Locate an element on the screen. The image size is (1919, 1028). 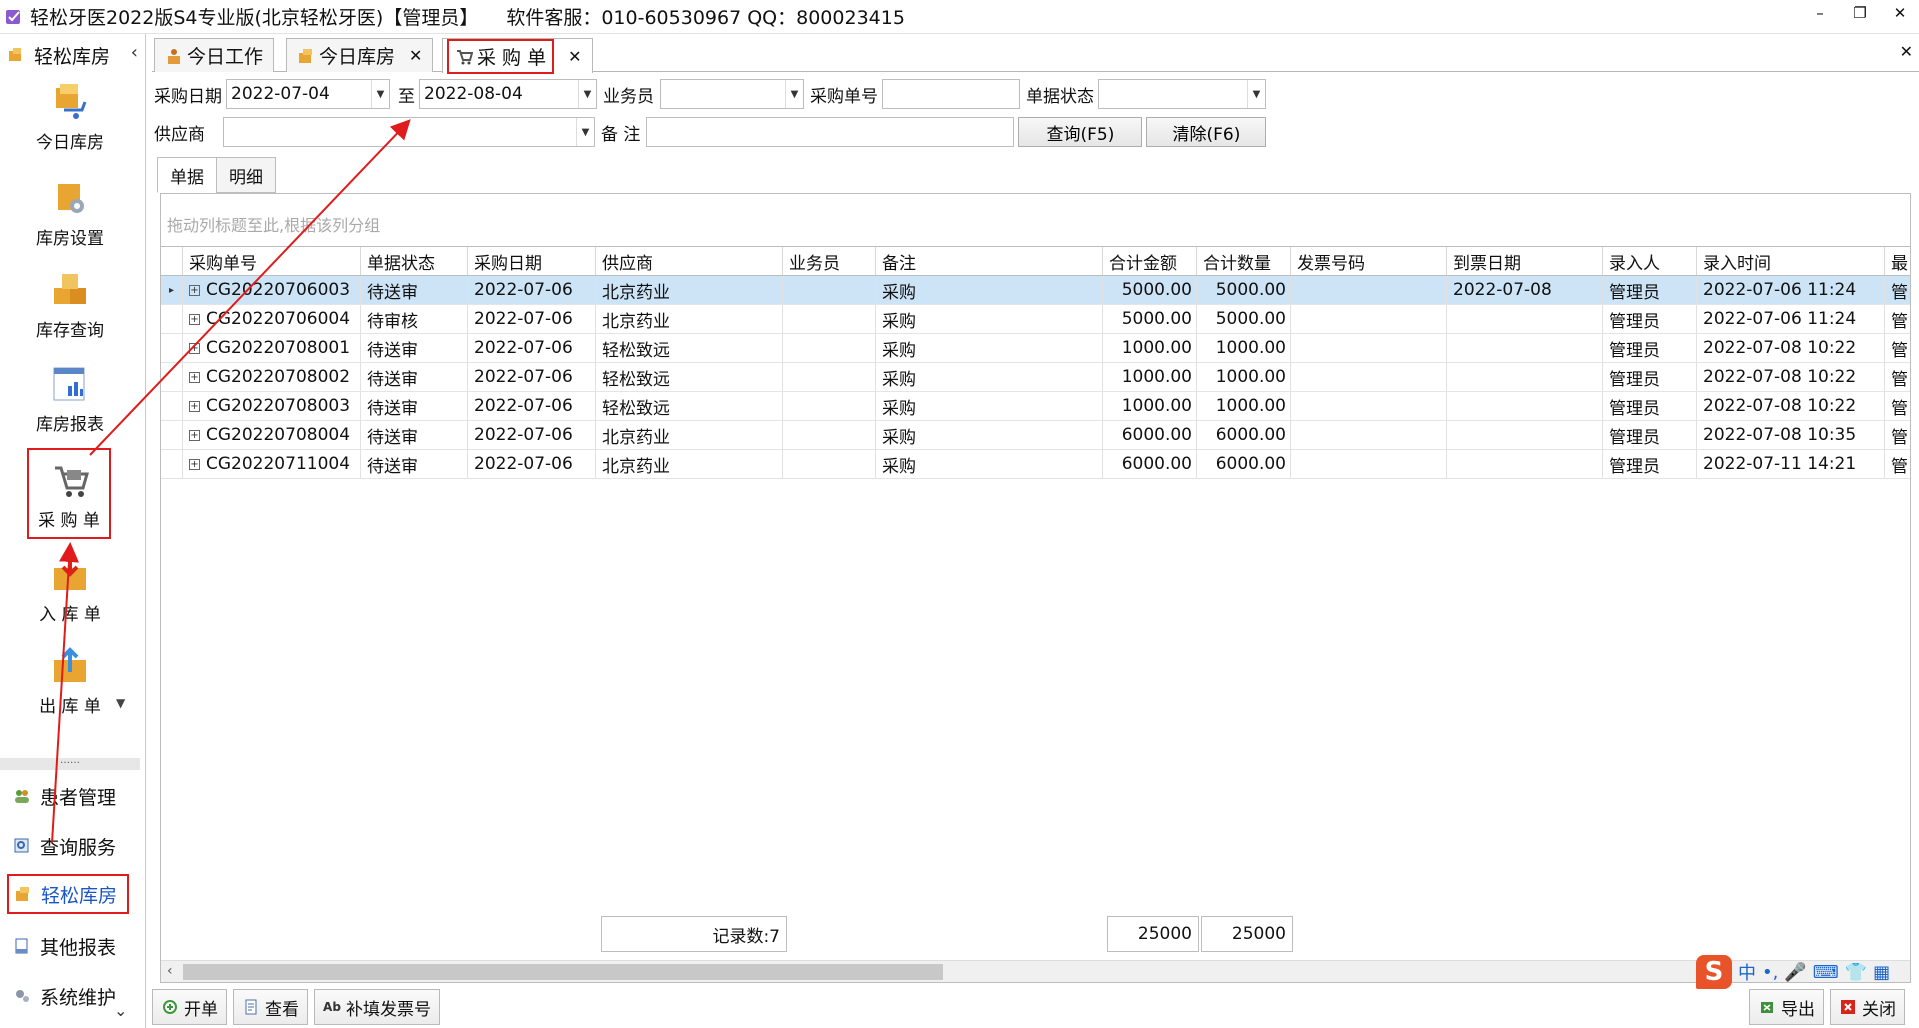
nav-patient-management: 患者管理 is located at coordinates (73, 796).